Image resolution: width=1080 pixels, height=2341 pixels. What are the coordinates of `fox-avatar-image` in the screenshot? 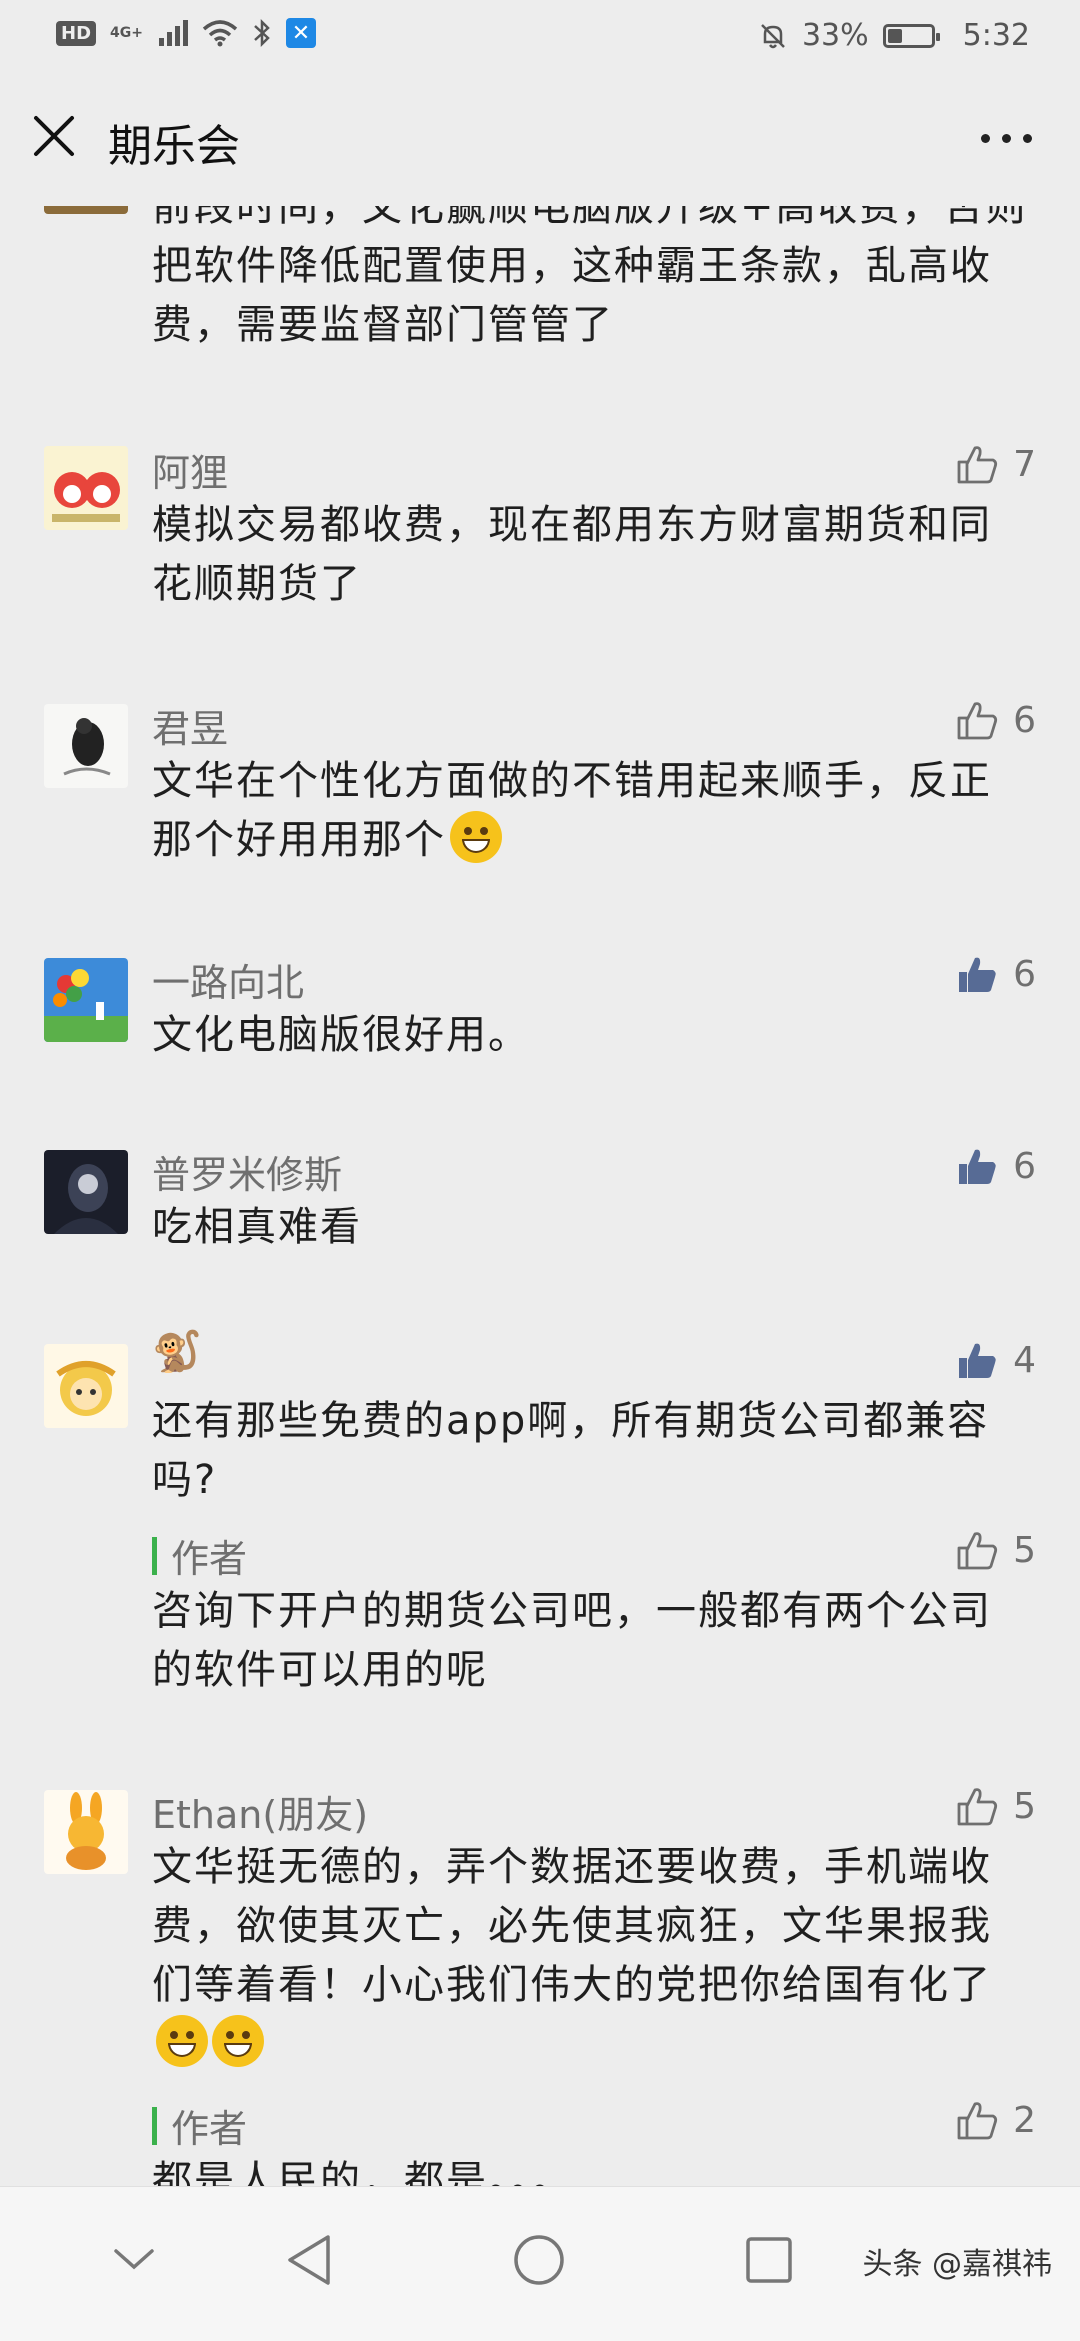 It's located at (86, 488).